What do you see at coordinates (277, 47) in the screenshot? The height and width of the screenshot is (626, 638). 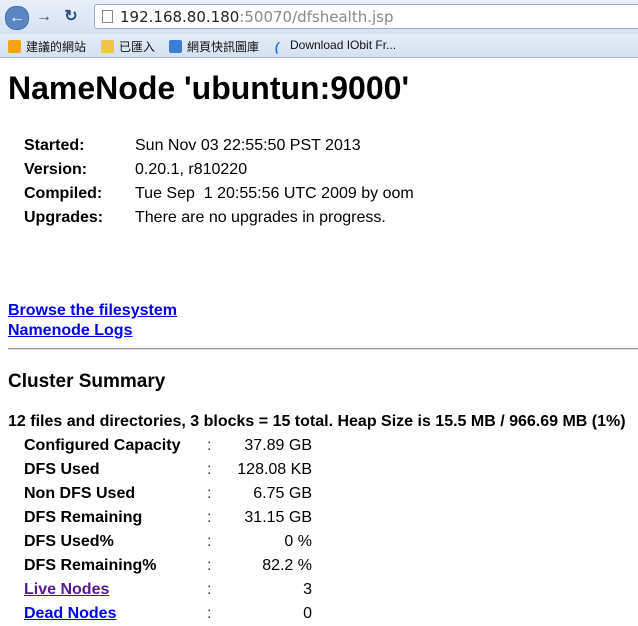 I see `iobit-icon: (` at bounding box center [277, 47].